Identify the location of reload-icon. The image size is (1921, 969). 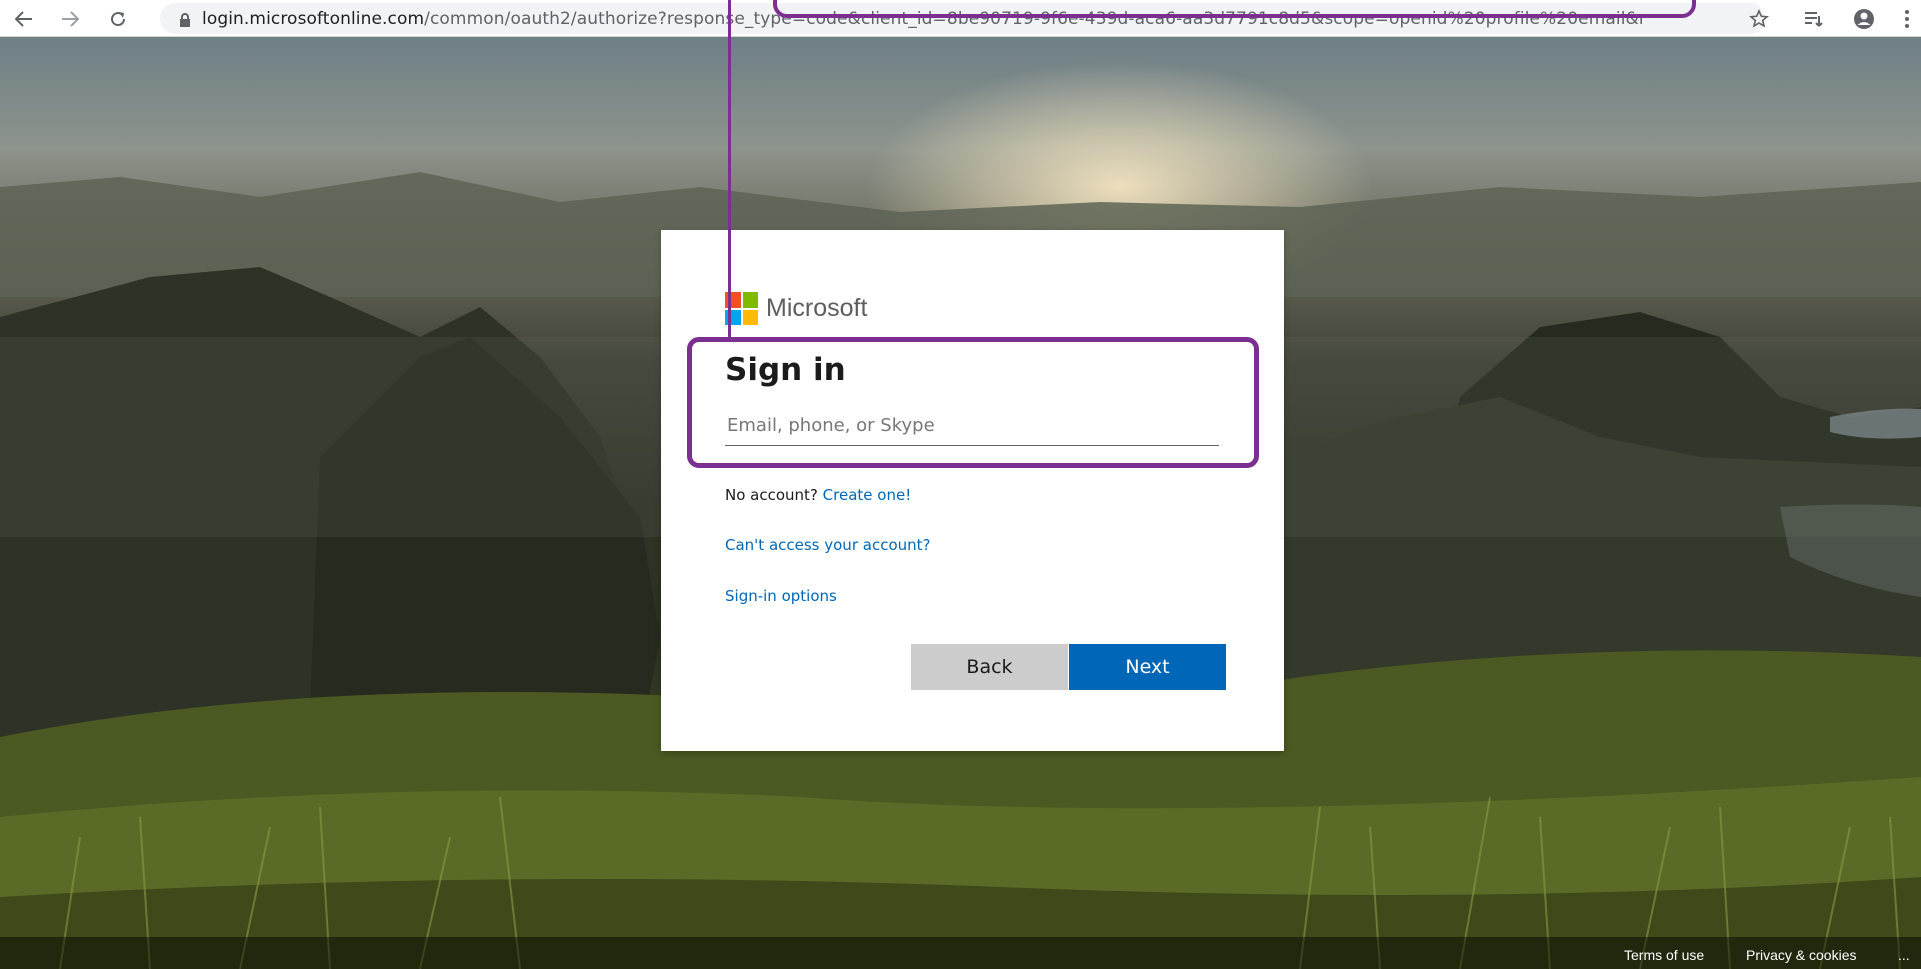
(118, 19).